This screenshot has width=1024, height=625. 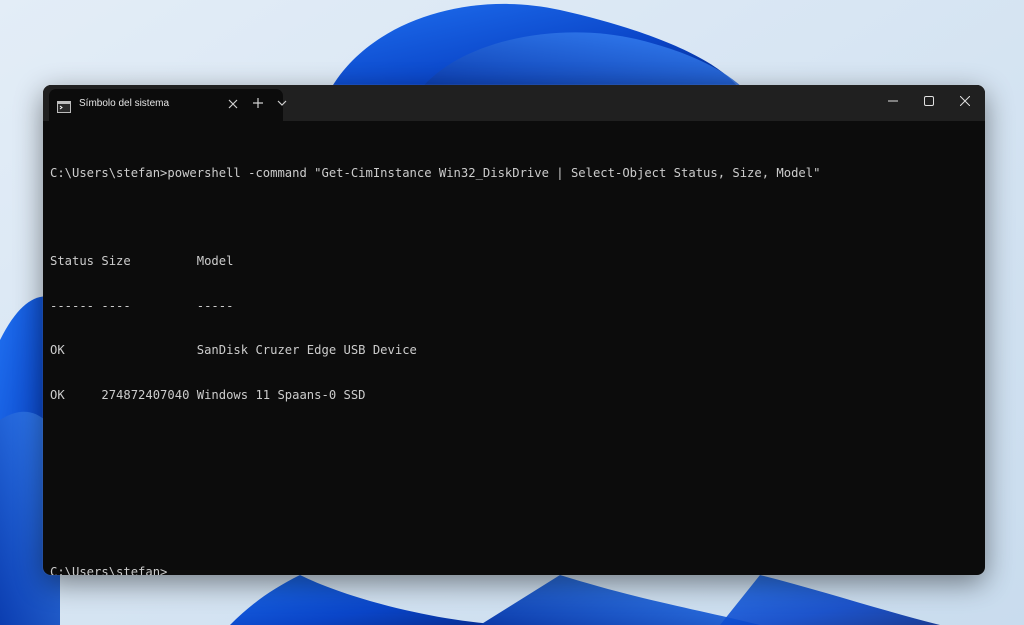 I want to click on title-bar: Símbolo del sistema, so click(x=514, y=103).